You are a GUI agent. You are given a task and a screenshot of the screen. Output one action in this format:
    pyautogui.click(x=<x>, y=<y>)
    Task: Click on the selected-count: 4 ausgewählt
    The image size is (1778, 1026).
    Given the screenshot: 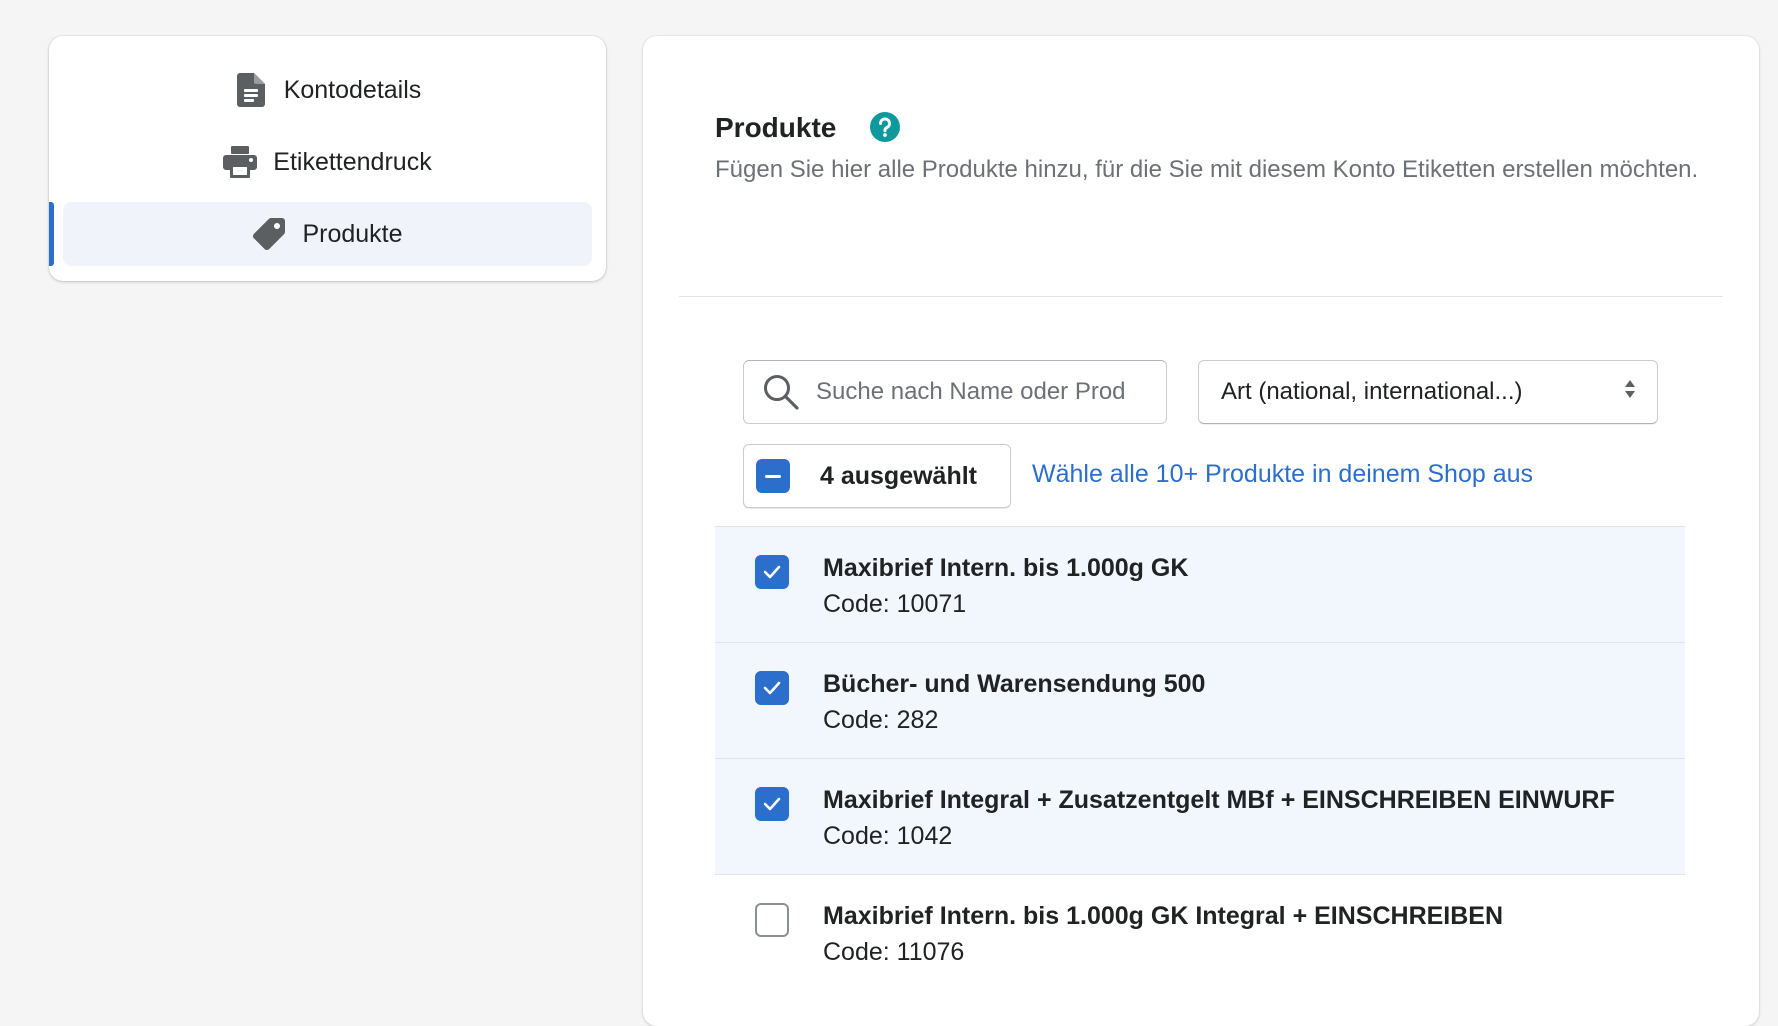 What is the action you would take?
    pyautogui.click(x=898, y=475)
    